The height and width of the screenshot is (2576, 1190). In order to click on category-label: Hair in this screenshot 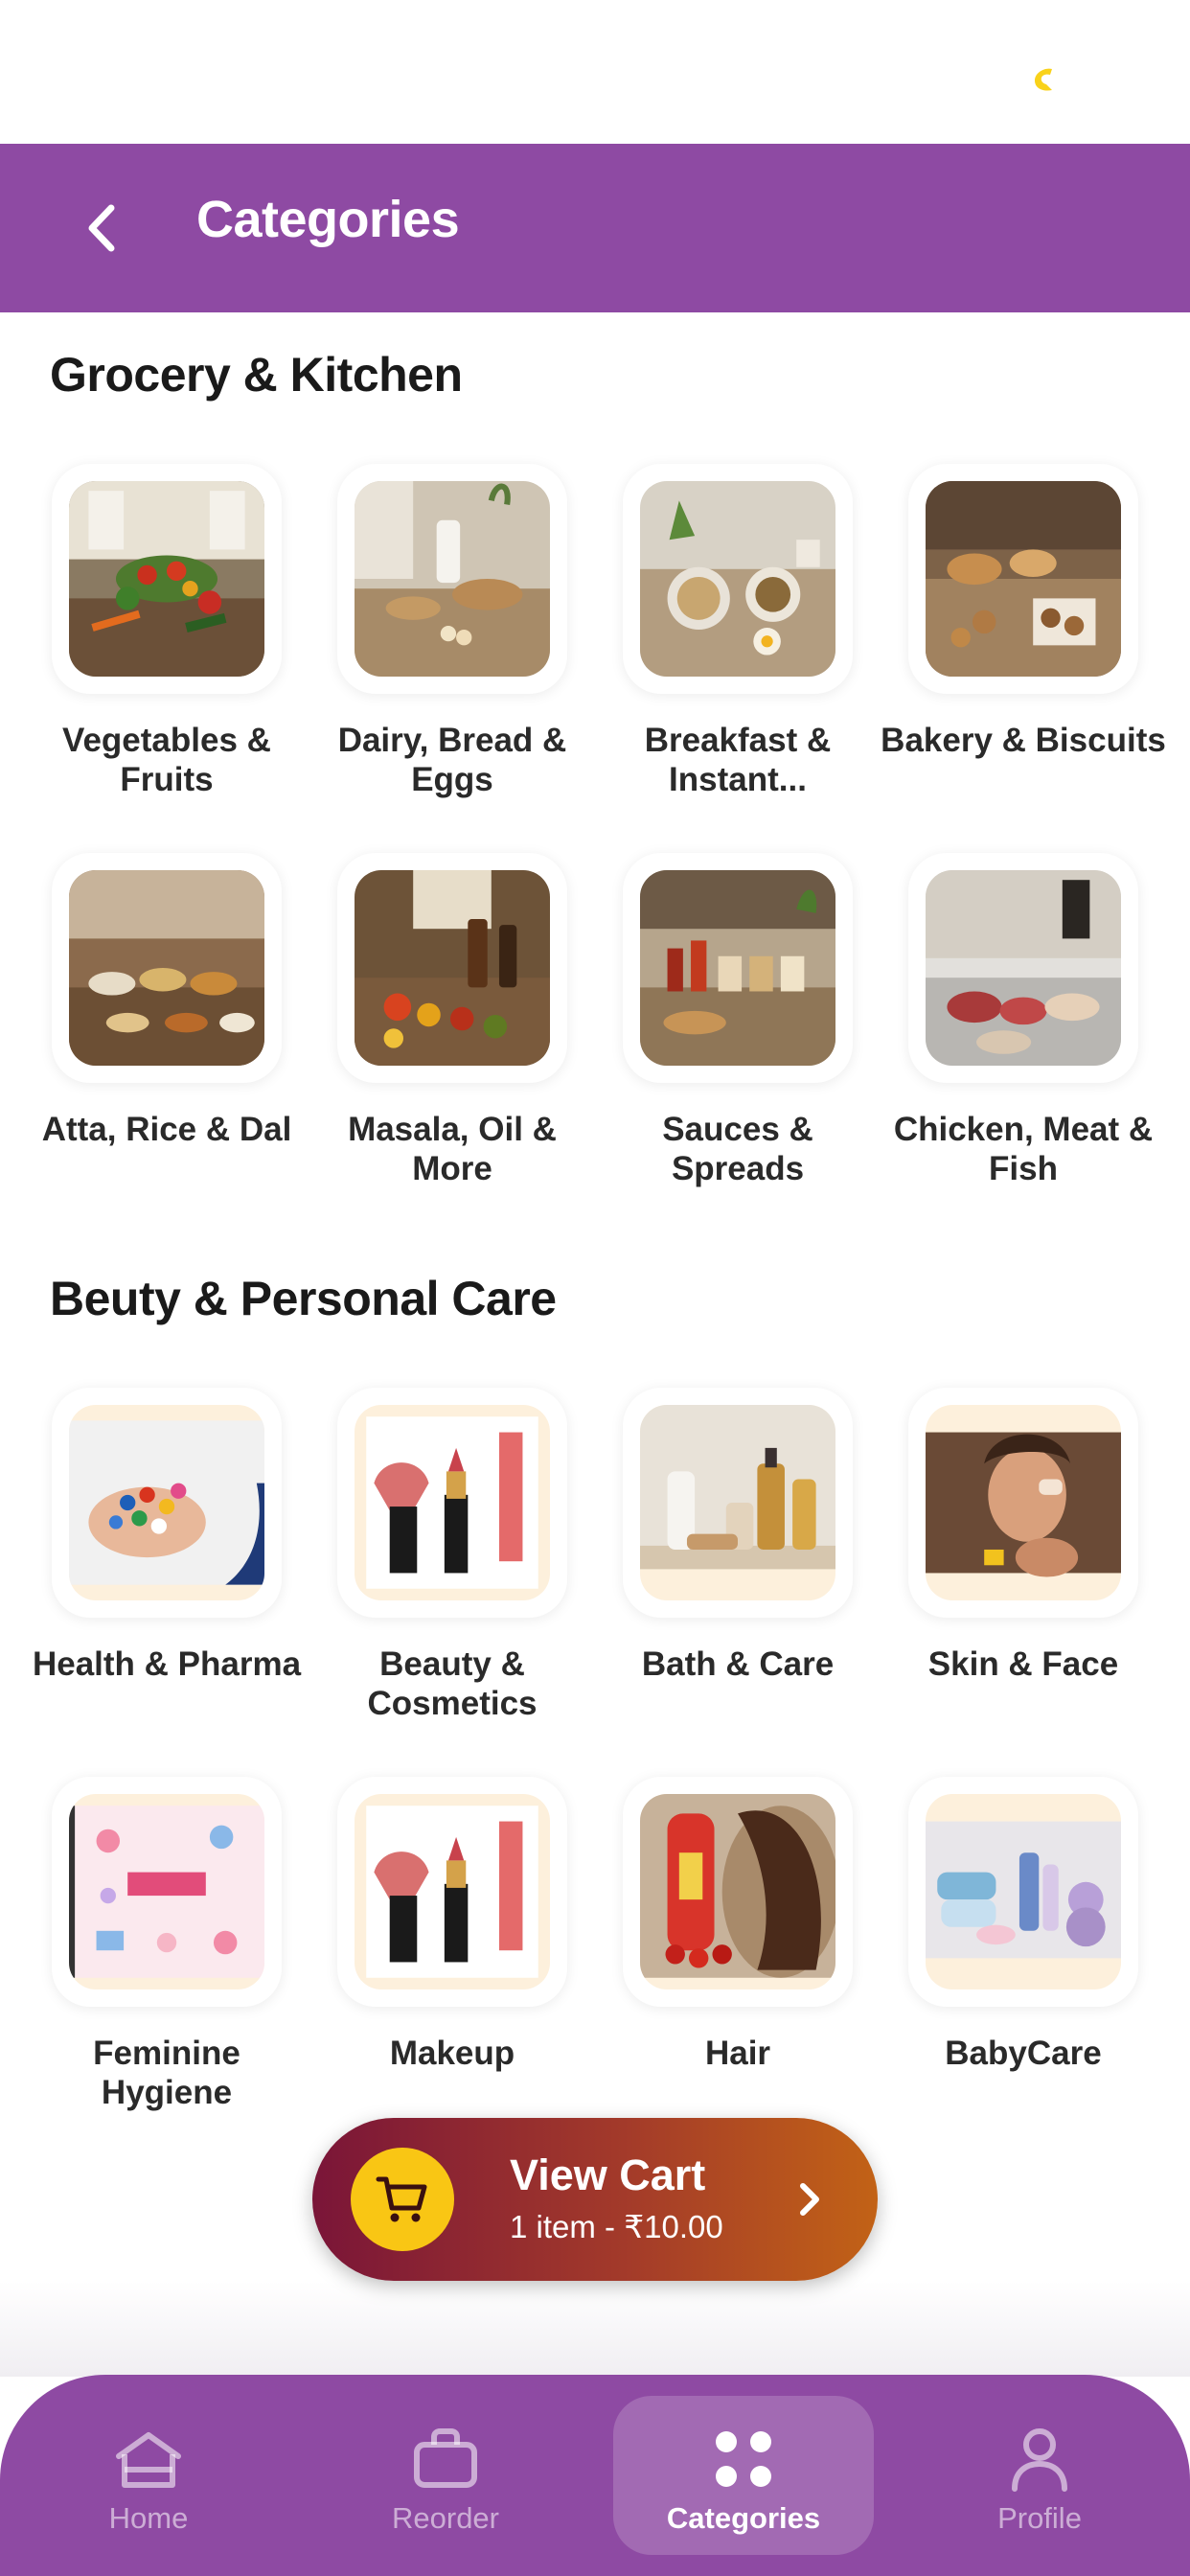, I will do `click(738, 2053)`.